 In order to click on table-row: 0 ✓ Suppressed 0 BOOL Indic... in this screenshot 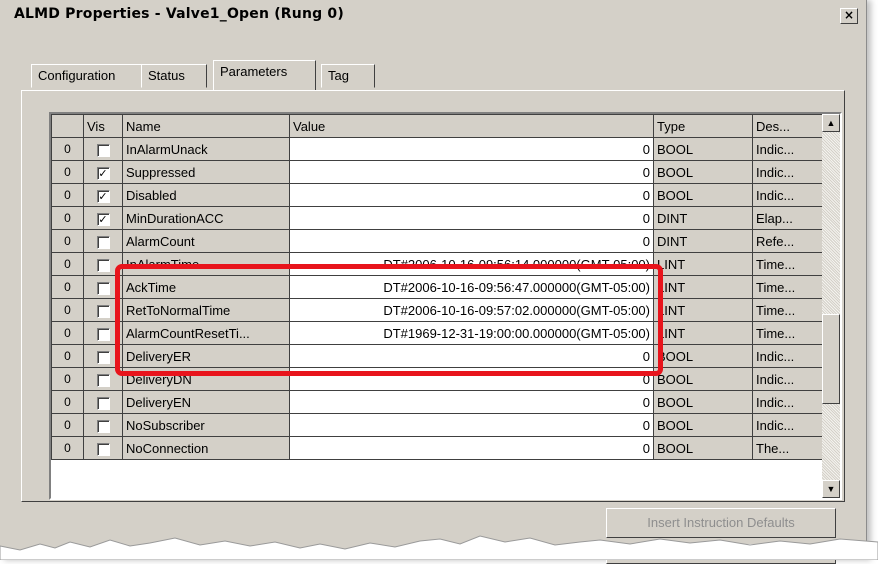, I will do `click(437, 172)`.